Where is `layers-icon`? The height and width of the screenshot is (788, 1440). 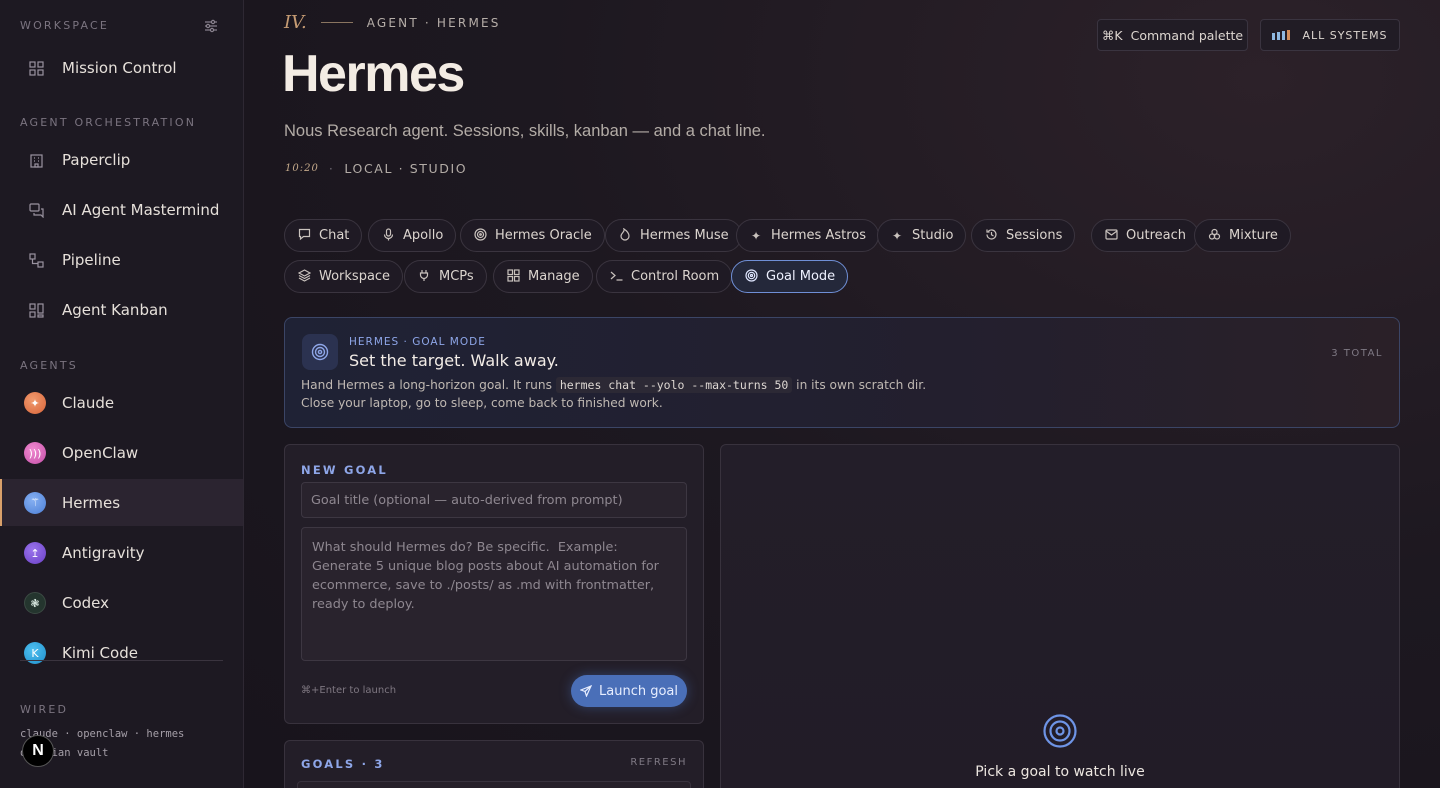
layers-icon is located at coordinates (304, 276).